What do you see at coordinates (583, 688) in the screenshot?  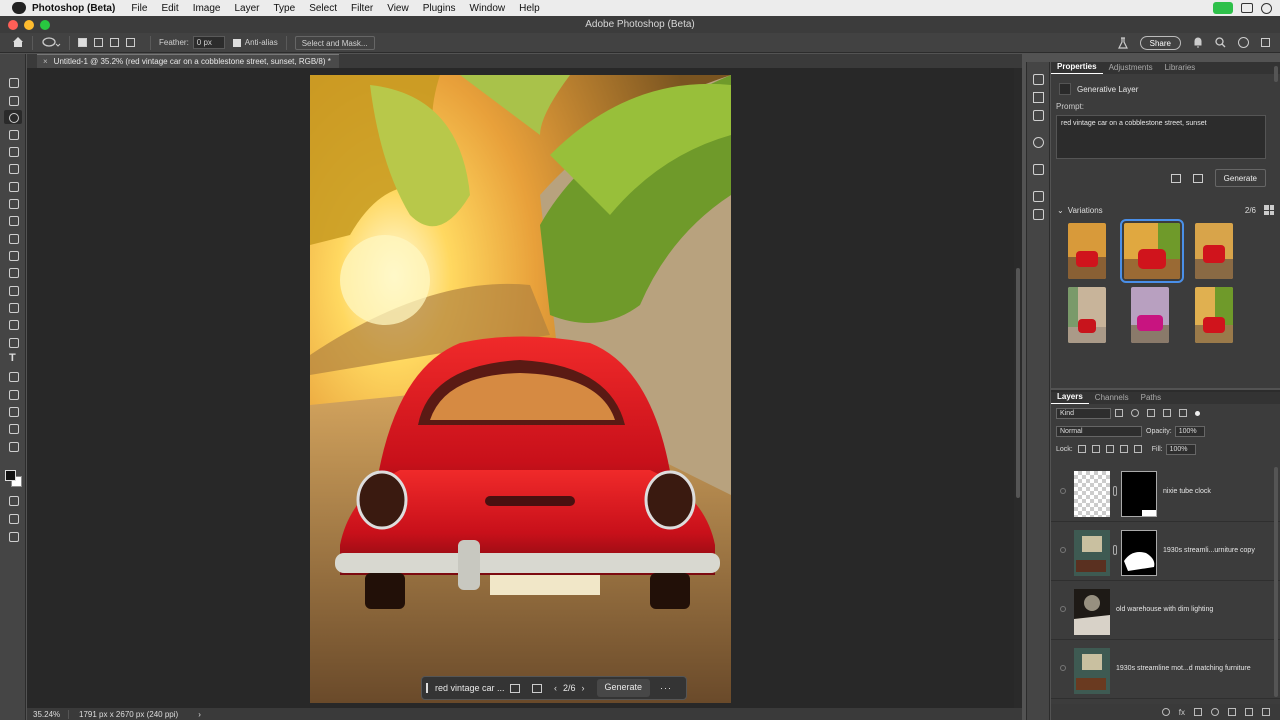 I see `next-variation-icon: ›` at bounding box center [583, 688].